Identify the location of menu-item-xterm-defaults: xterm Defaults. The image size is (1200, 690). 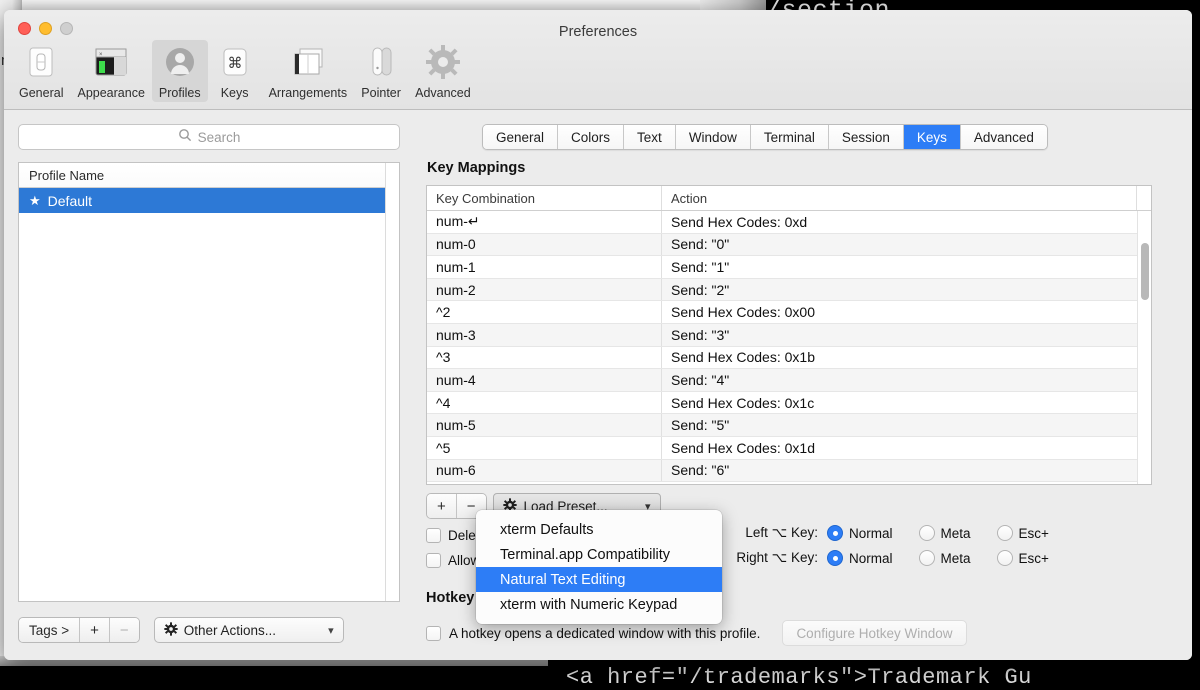
(599, 529).